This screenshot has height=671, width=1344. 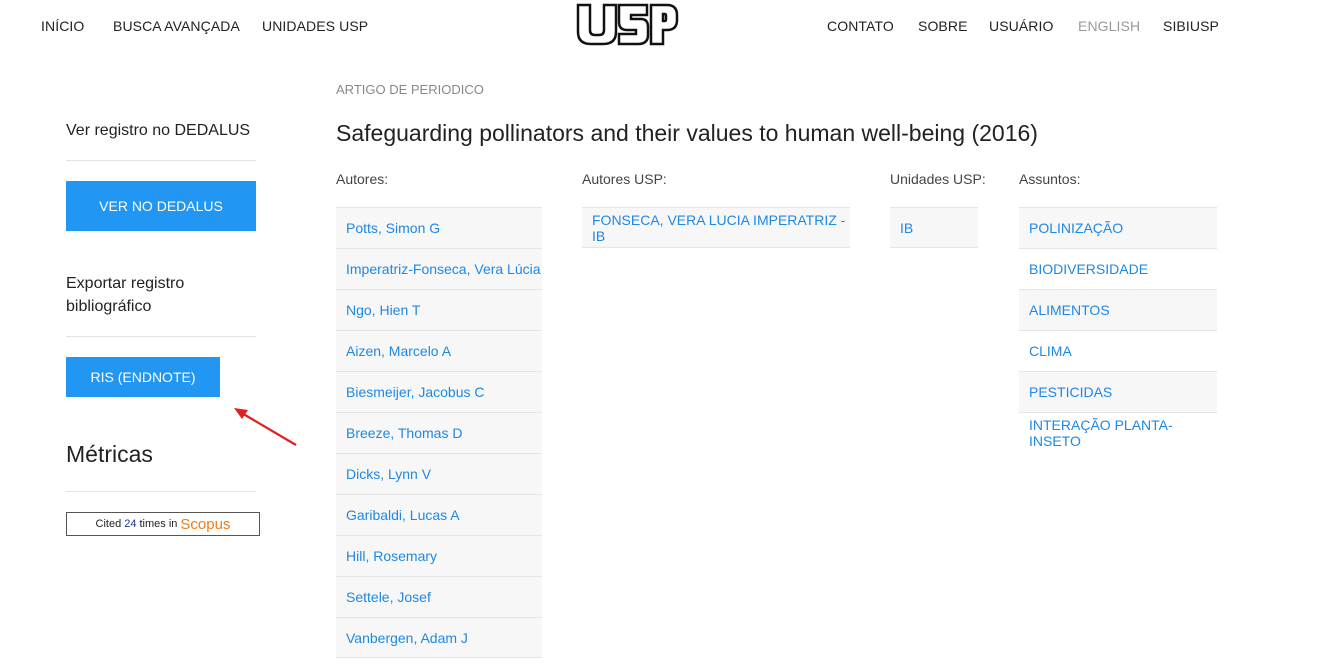 I want to click on author-link: Potts, Simon G, so click(x=439, y=227).